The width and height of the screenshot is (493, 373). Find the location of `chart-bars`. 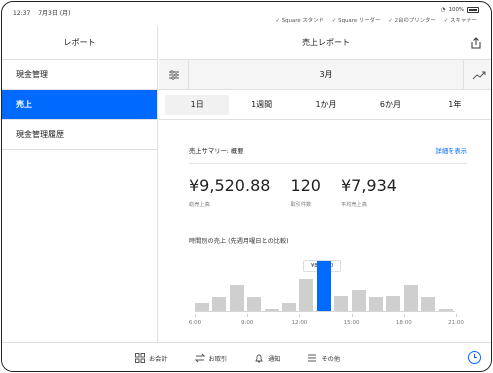

chart-bars is located at coordinates (325, 281).